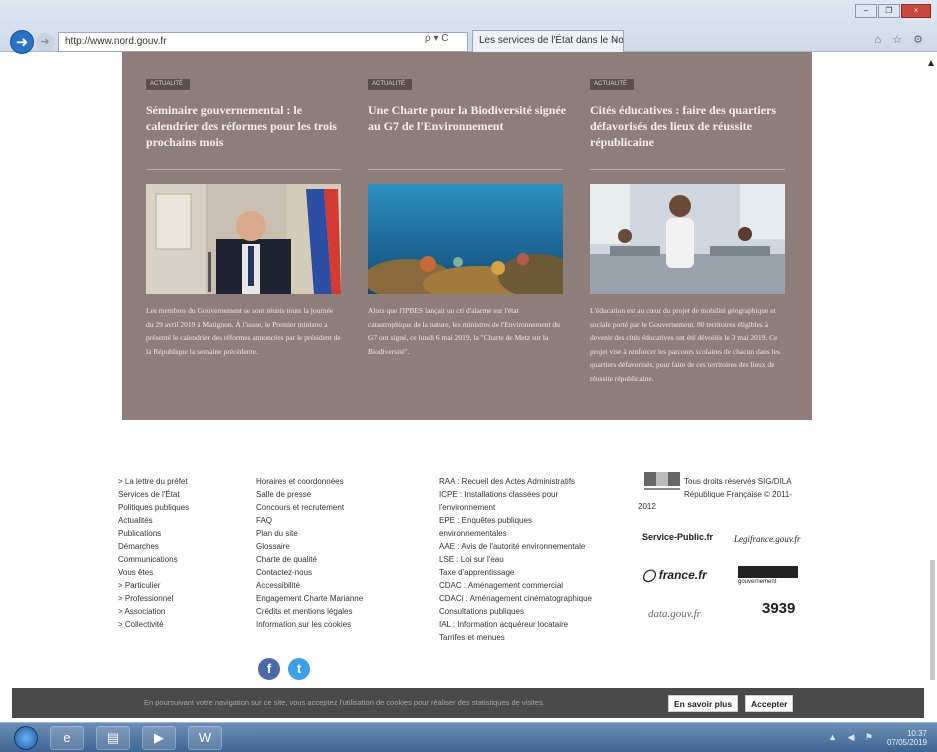 Image resolution: width=937 pixels, height=752 pixels. Describe the element at coordinates (866, 11) in the screenshot. I see `minimize-icon: –` at that location.